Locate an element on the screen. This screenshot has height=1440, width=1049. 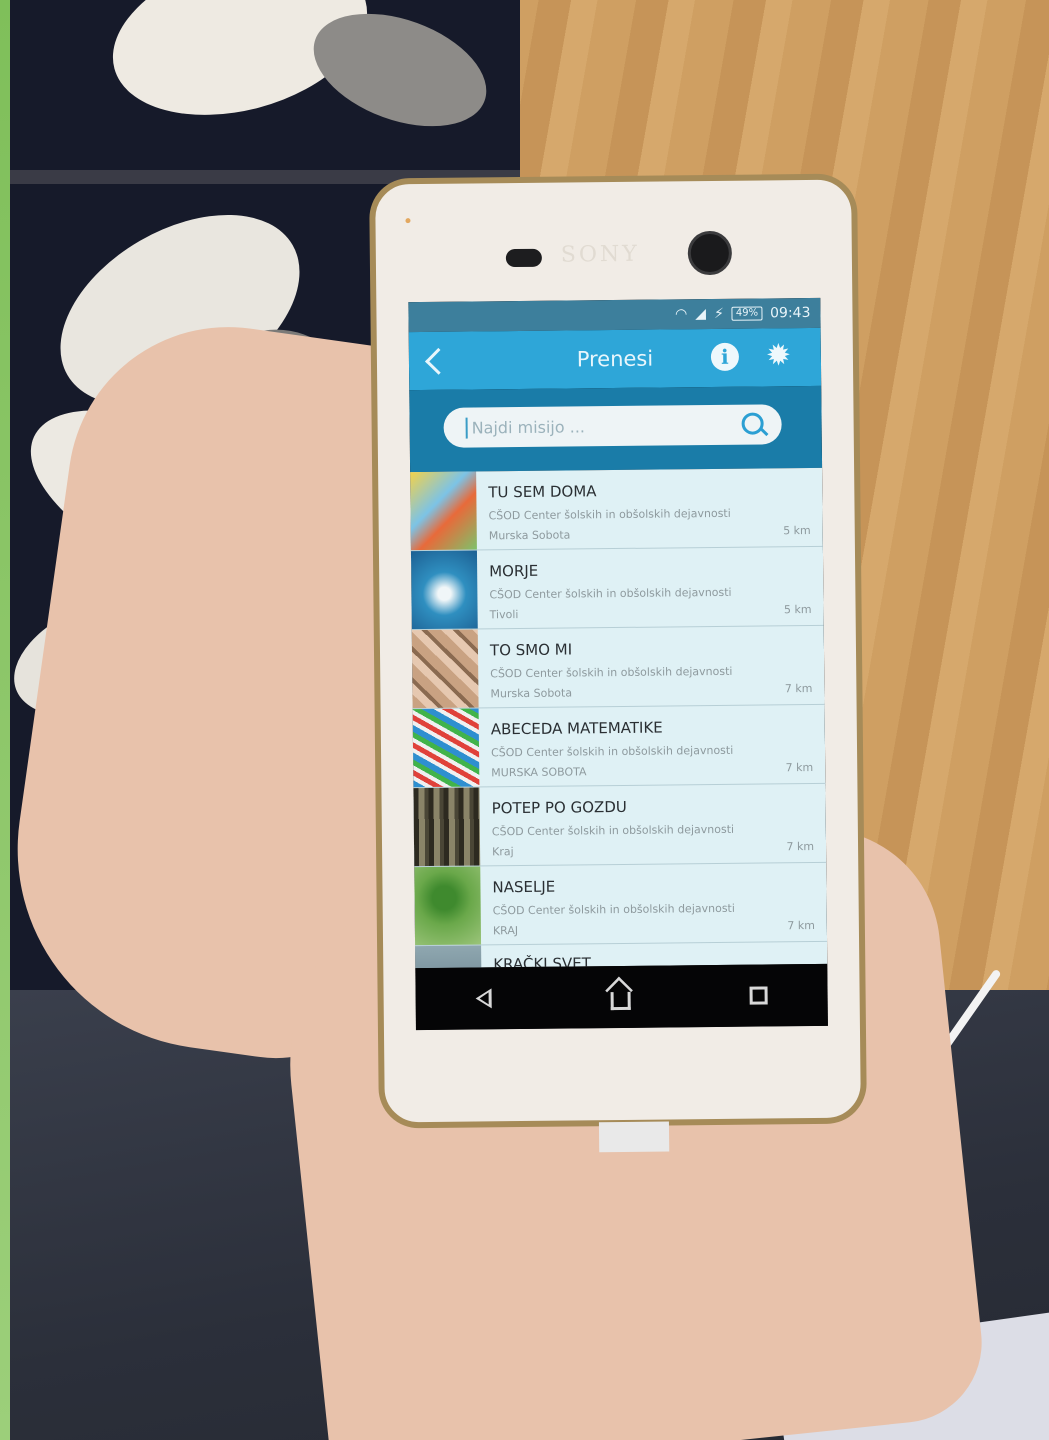
app-bar: Prenesi i ✹ is located at coordinates (615, 359).